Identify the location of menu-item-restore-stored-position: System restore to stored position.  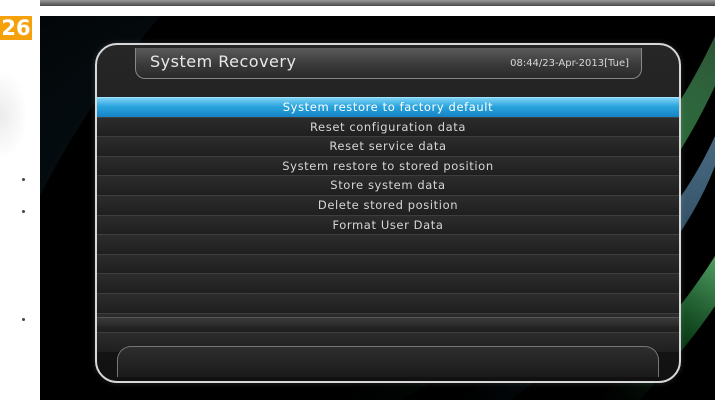
(388, 165).